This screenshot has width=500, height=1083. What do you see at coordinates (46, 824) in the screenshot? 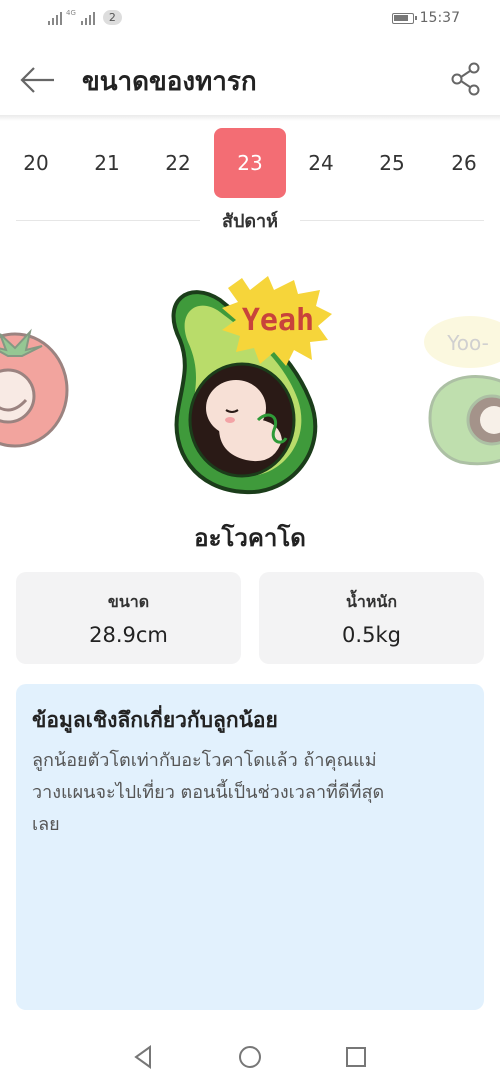
I see `insight-line: เลย` at bounding box center [46, 824].